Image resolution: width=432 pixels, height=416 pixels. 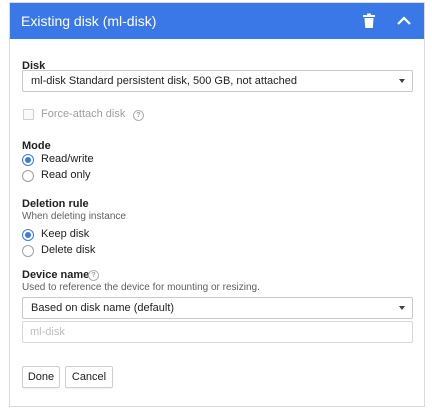 I want to click on force-attach-checkbox, so click(x=28, y=114).